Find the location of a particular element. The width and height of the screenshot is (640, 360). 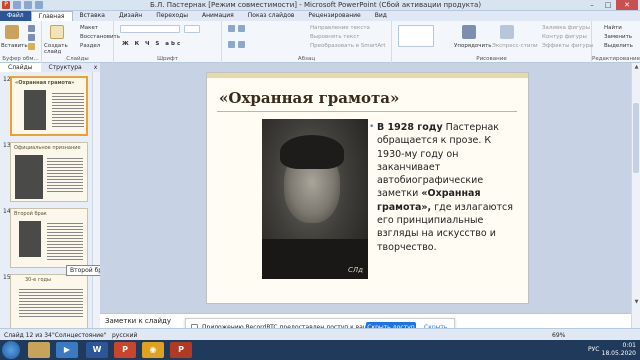

browser-taskbar-icon: ◉ is located at coordinates (153, 350).